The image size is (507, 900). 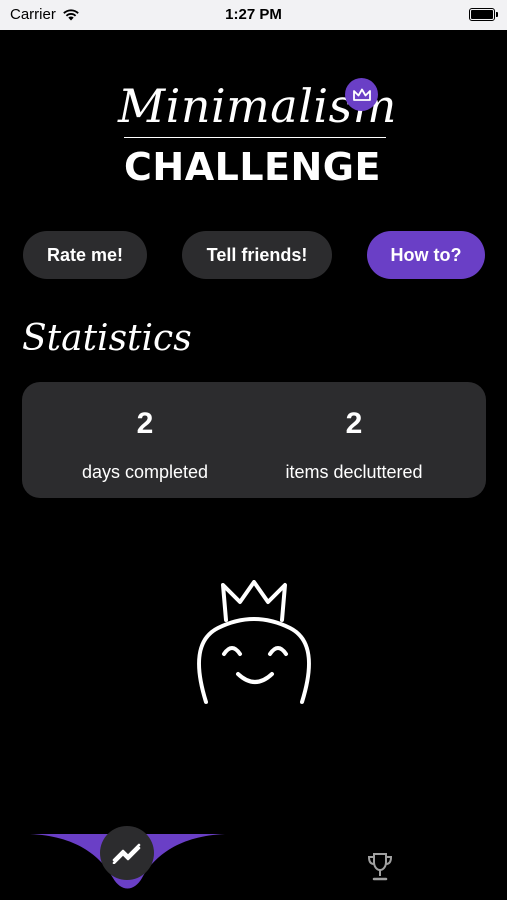 I want to click on crown-badge-icon, so click(x=361, y=94).